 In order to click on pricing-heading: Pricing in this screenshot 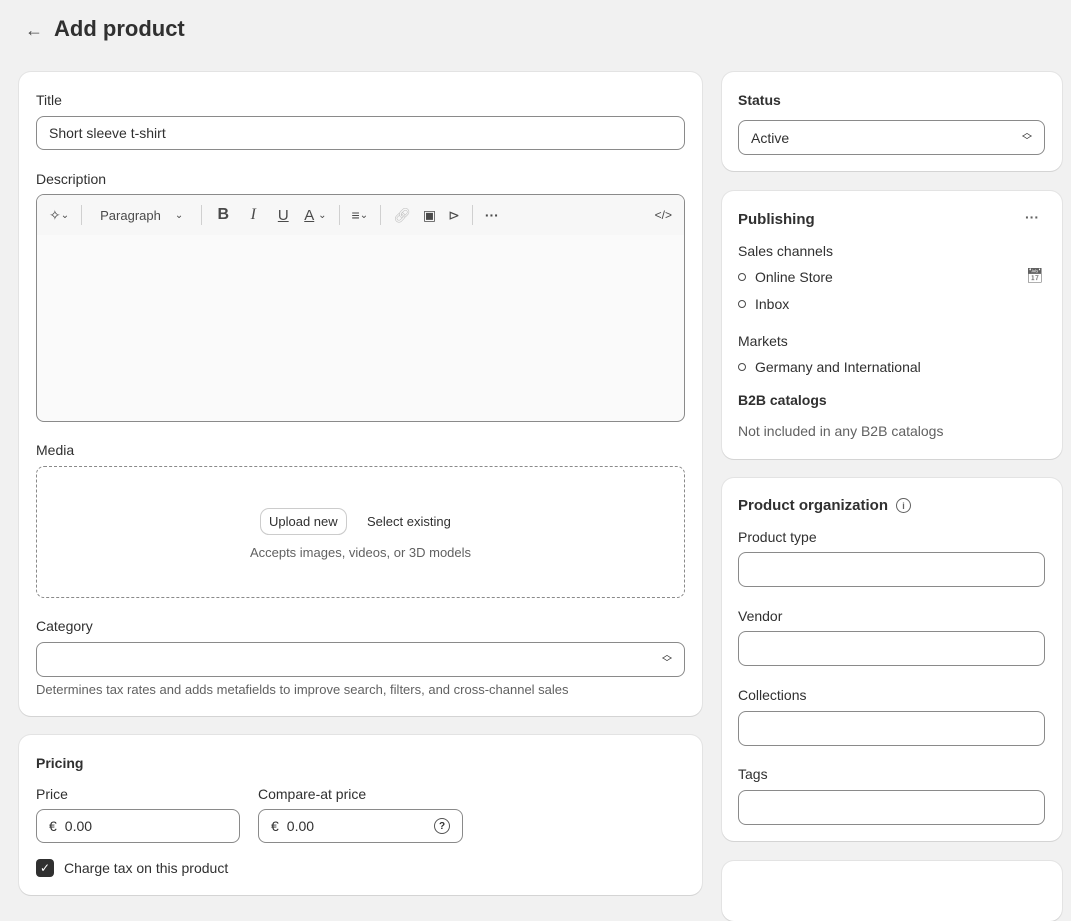, I will do `click(60, 763)`.